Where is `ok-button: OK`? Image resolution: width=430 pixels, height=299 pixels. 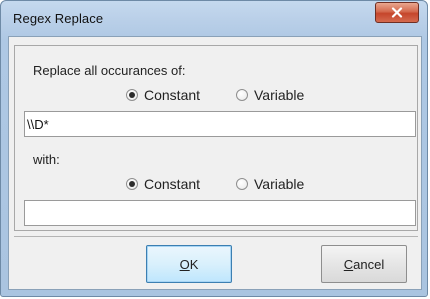 ok-button: OK is located at coordinates (189, 264).